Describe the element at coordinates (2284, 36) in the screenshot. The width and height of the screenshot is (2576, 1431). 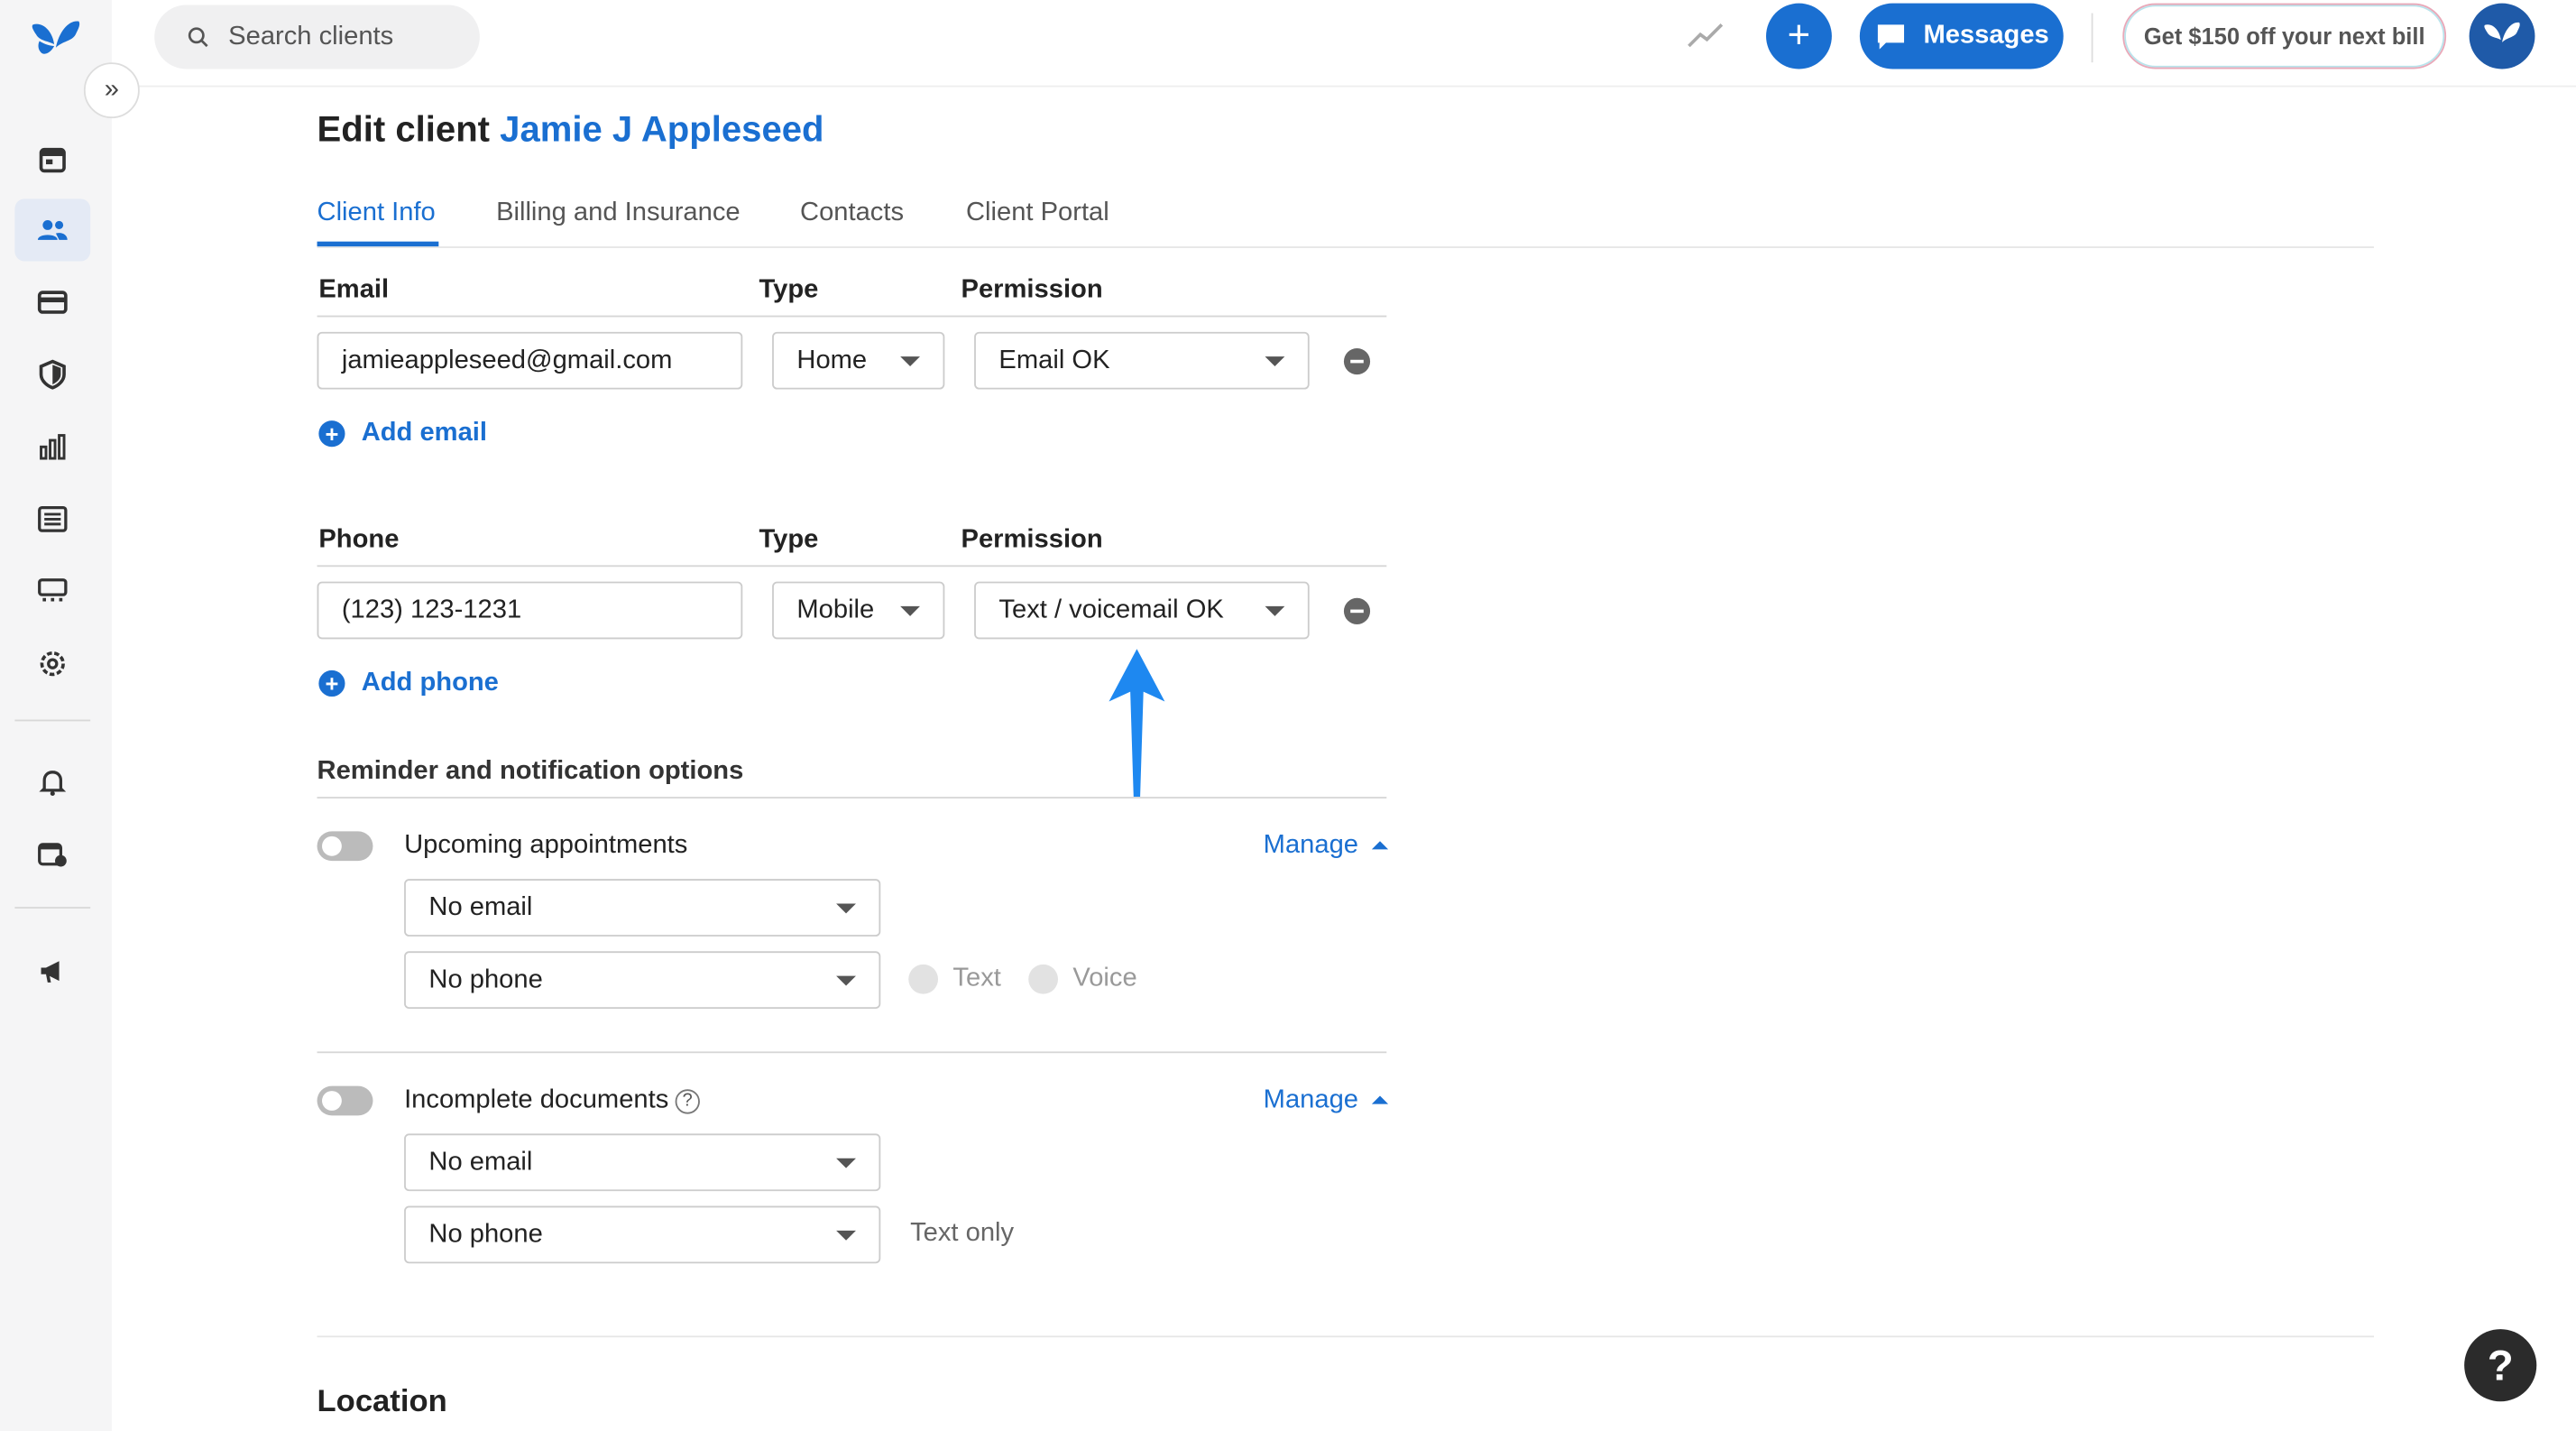
I see `promo-button: Get $150 off your next bill` at that location.